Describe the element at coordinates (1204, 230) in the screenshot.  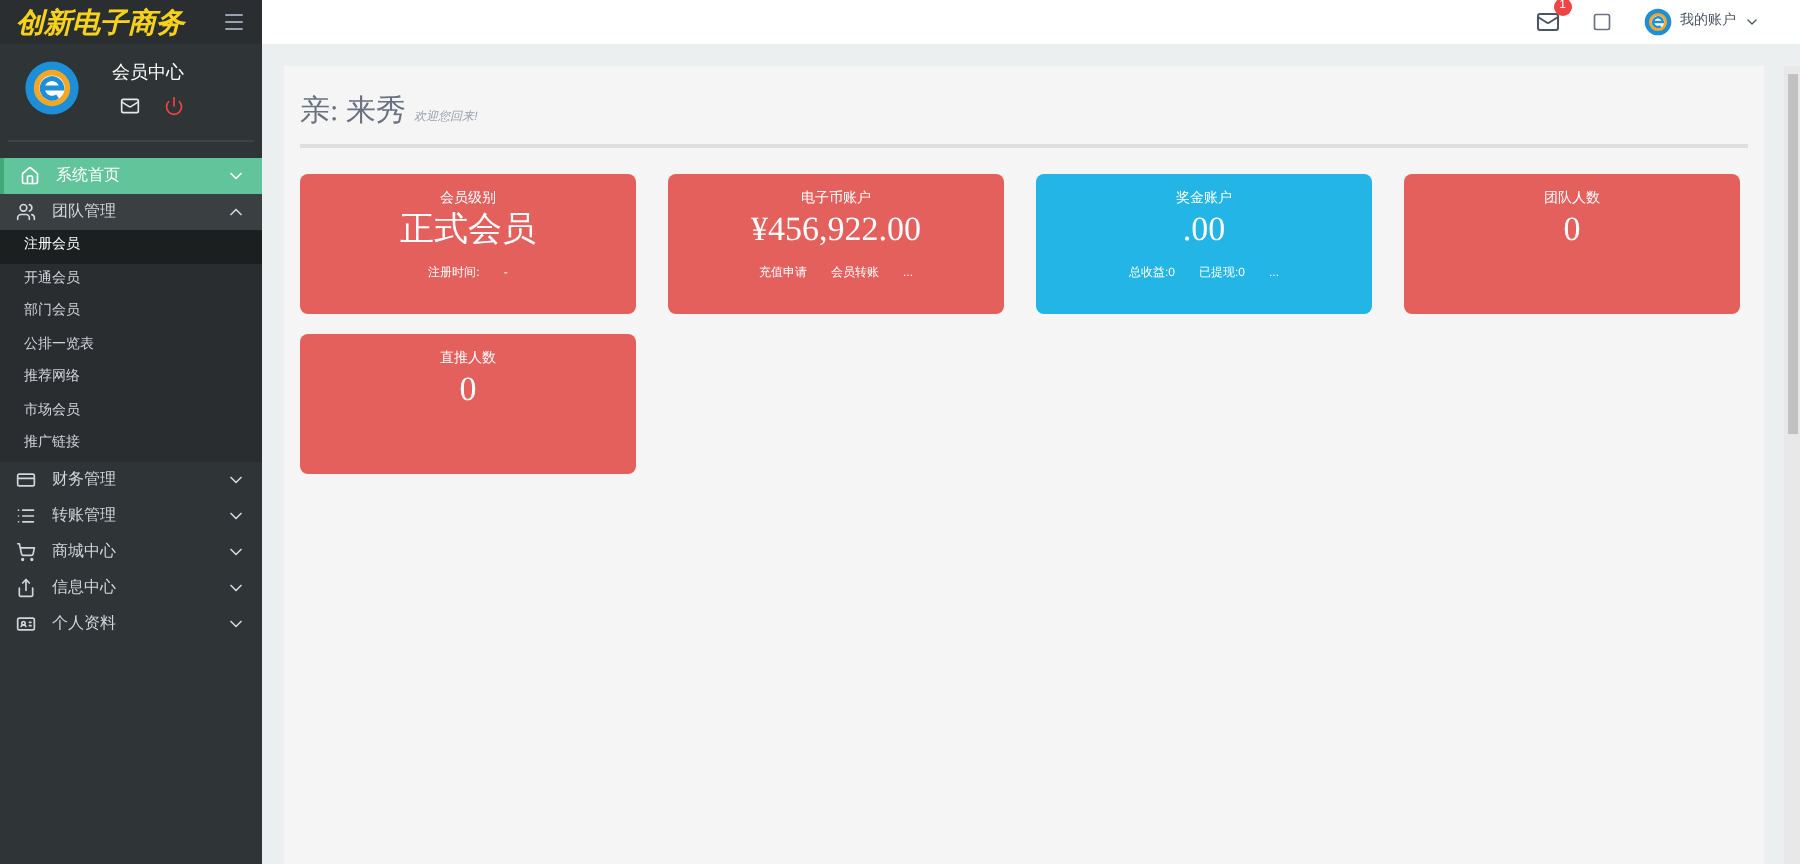
I see `card-value: .00` at that location.